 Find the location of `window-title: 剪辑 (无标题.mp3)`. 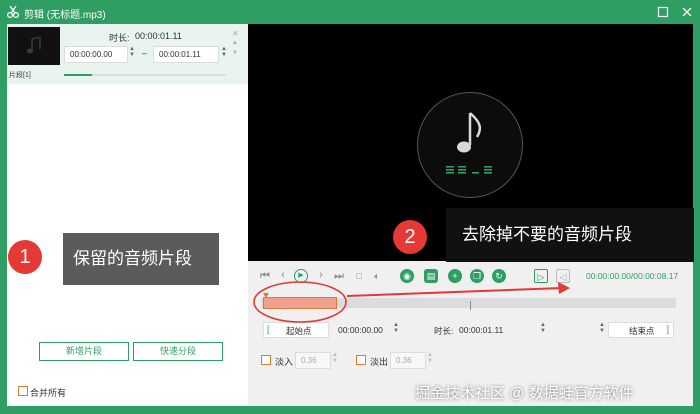

window-title: 剪辑 (无标题.mp3) is located at coordinates (65, 15).